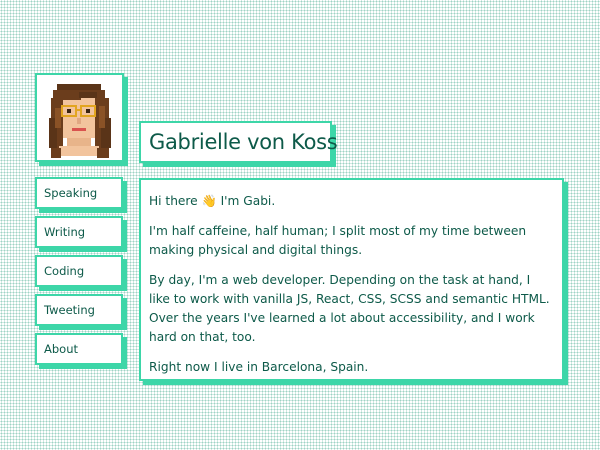  I want to click on nav-item-about: About, so click(79, 349).